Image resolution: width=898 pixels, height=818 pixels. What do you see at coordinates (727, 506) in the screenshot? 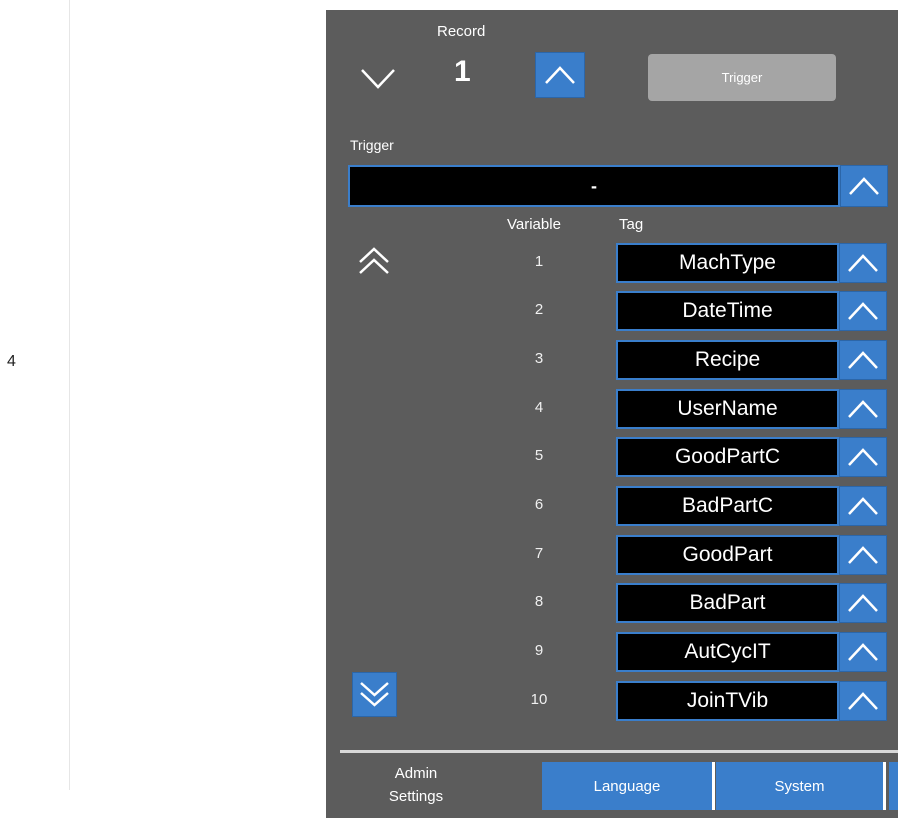
I see `tag-field: BadPartC` at bounding box center [727, 506].